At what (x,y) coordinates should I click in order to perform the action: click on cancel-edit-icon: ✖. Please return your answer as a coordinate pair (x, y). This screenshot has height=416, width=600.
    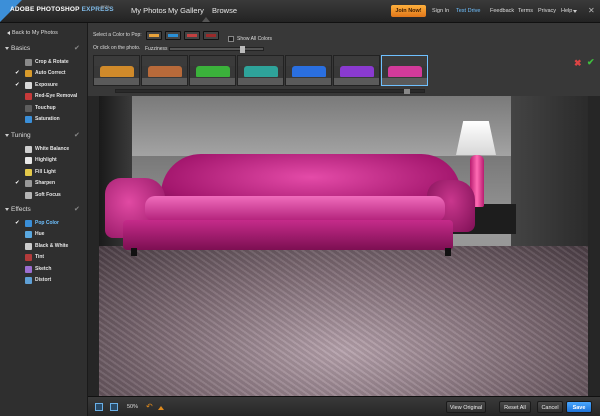
    Looking at the image, I should click on (578, 63).